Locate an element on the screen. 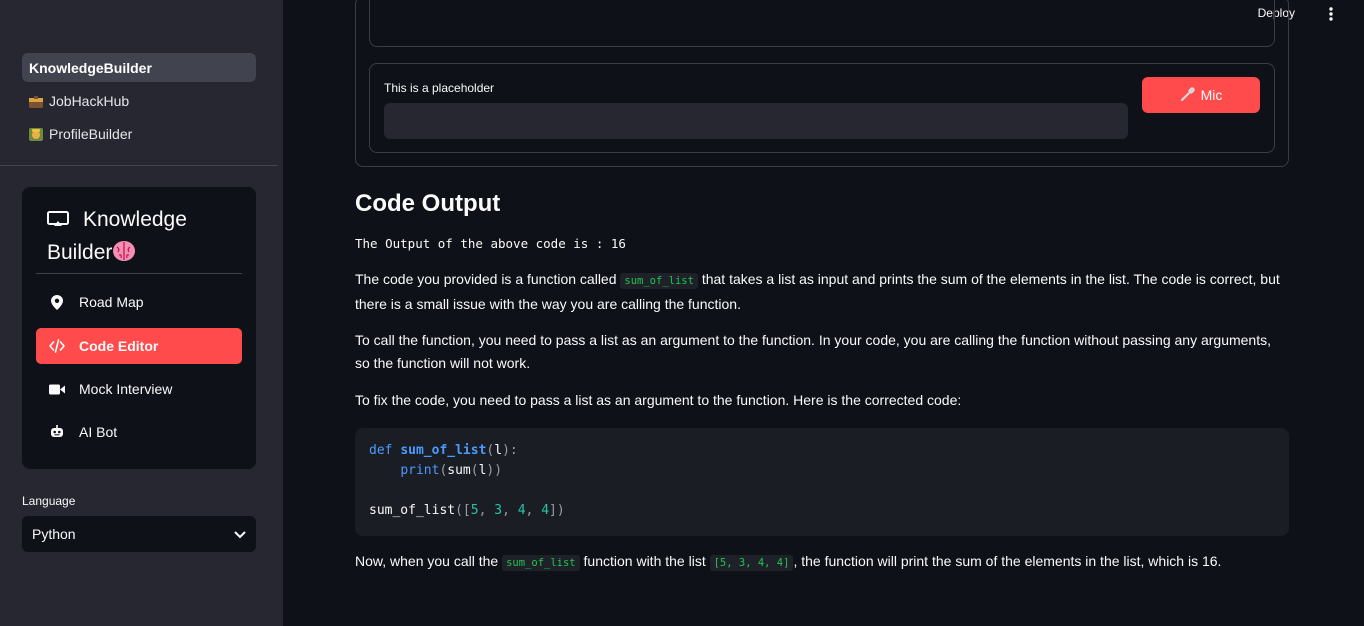 The height and width of the screenshot is (626, 1364). page-link-label: KnowledgeBuilder is located at coordinates (90, 67).